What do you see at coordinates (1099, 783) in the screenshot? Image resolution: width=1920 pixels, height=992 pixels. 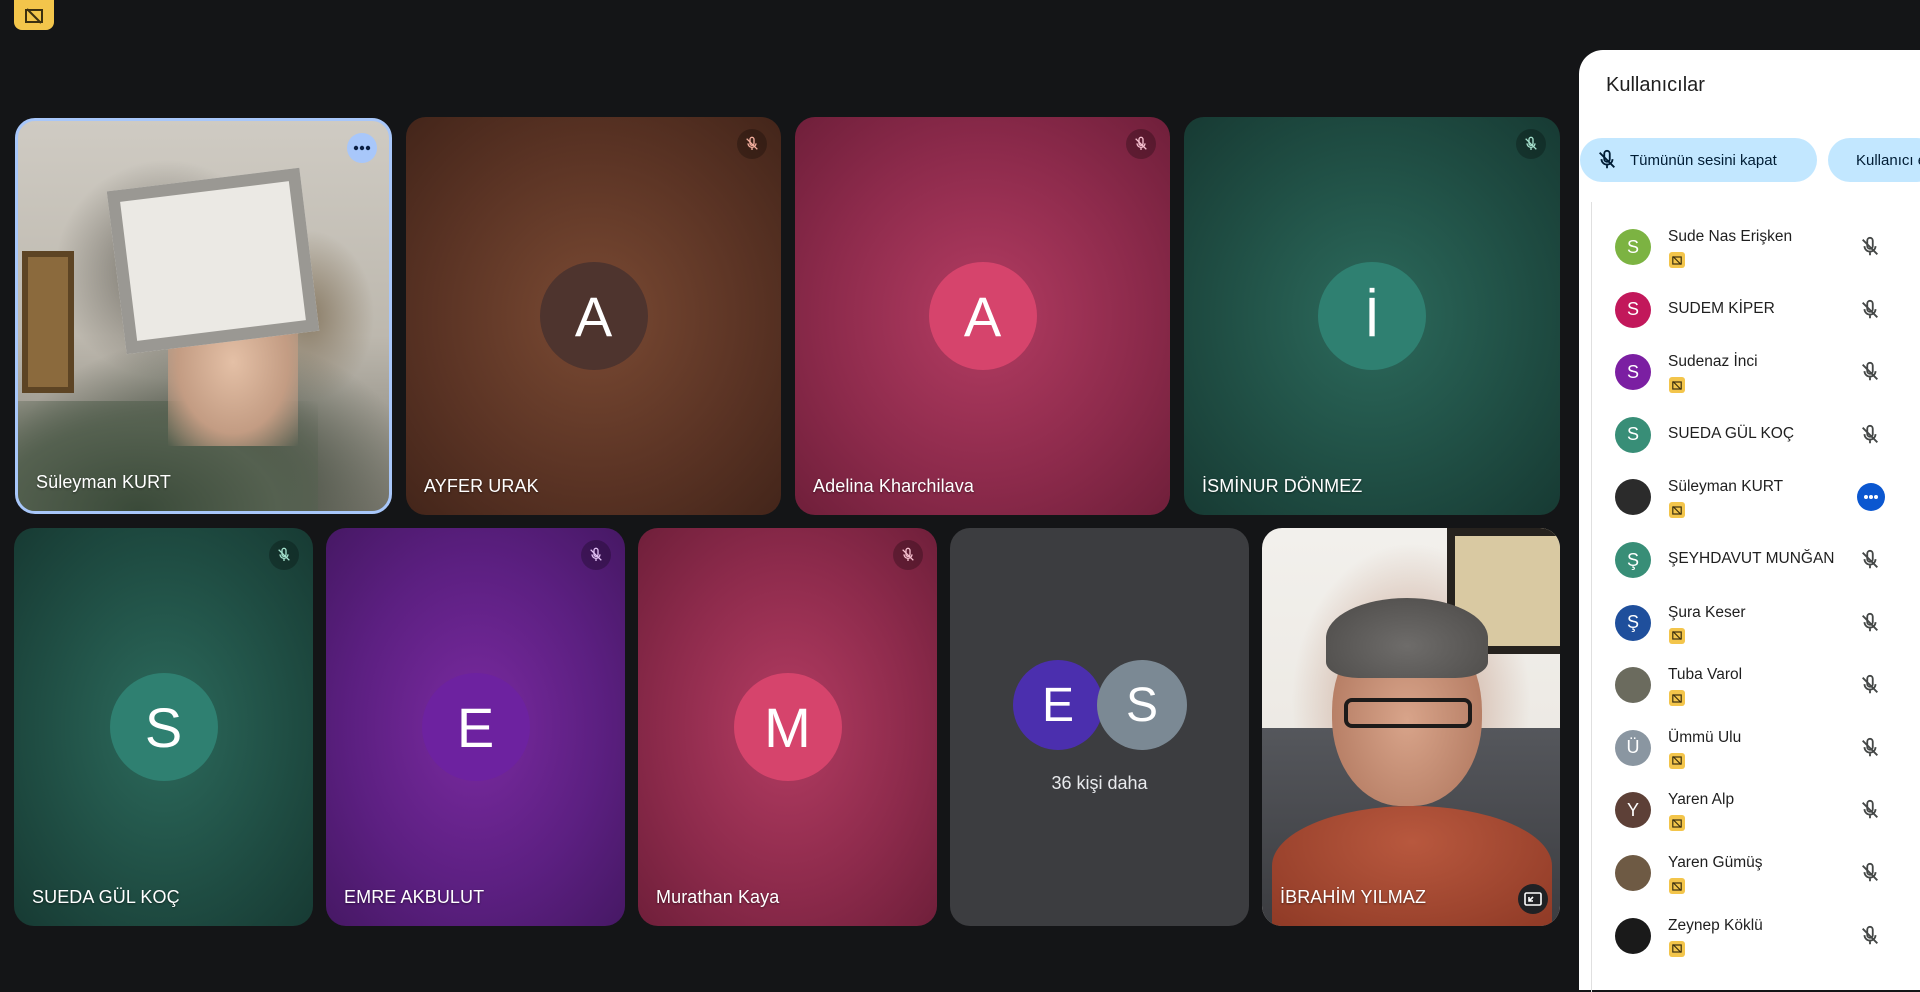 I see `more-participants-label: 36 kişi daha` at bounding box center [1099, 783].